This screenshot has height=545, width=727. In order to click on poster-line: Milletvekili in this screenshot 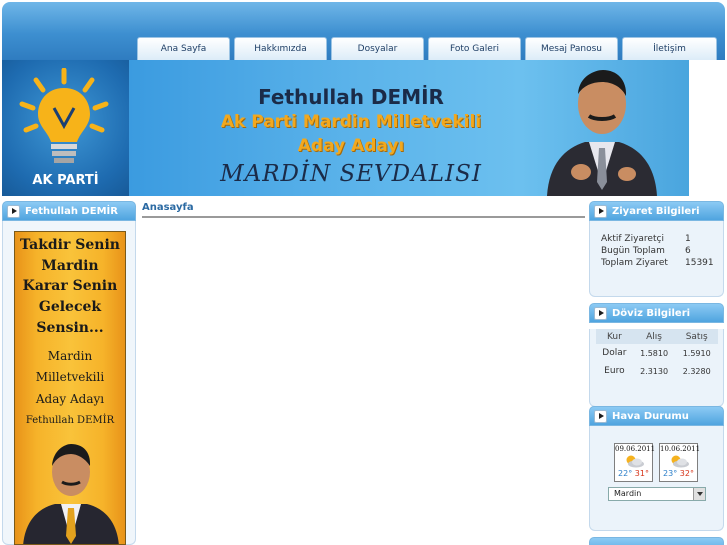, I will do `click(70, 377)`.